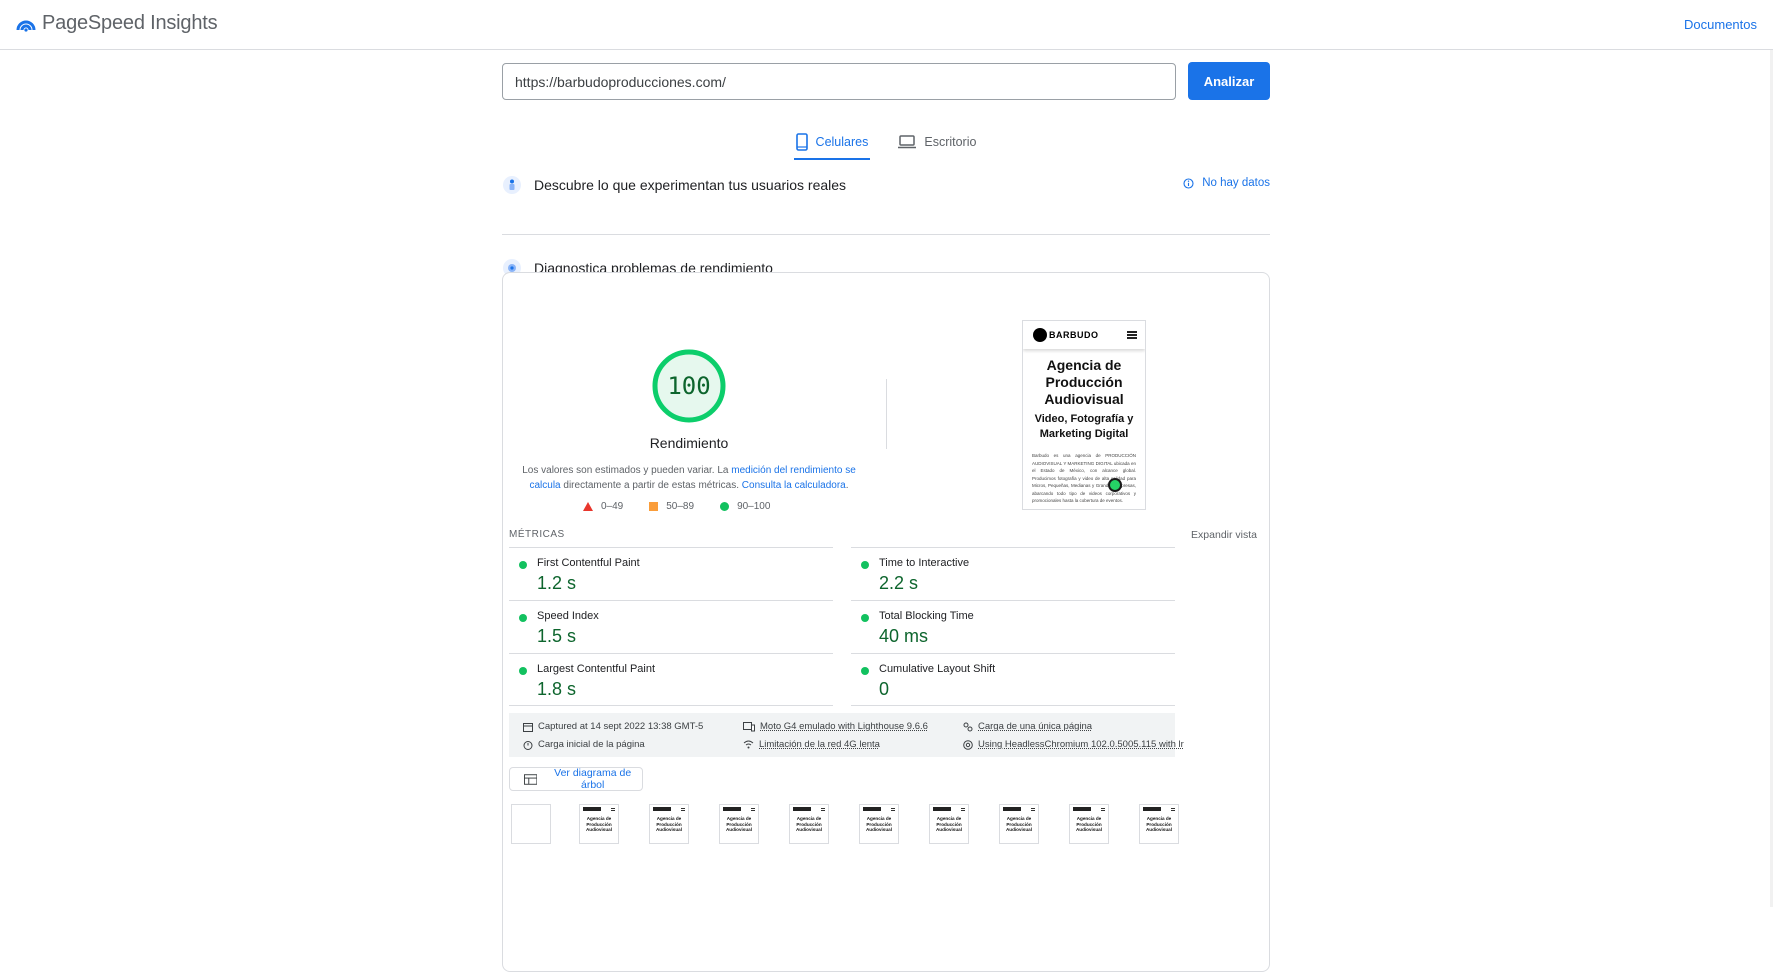  I want to click on metric-si: Speed Index 1.5 s, so click(671, 626).